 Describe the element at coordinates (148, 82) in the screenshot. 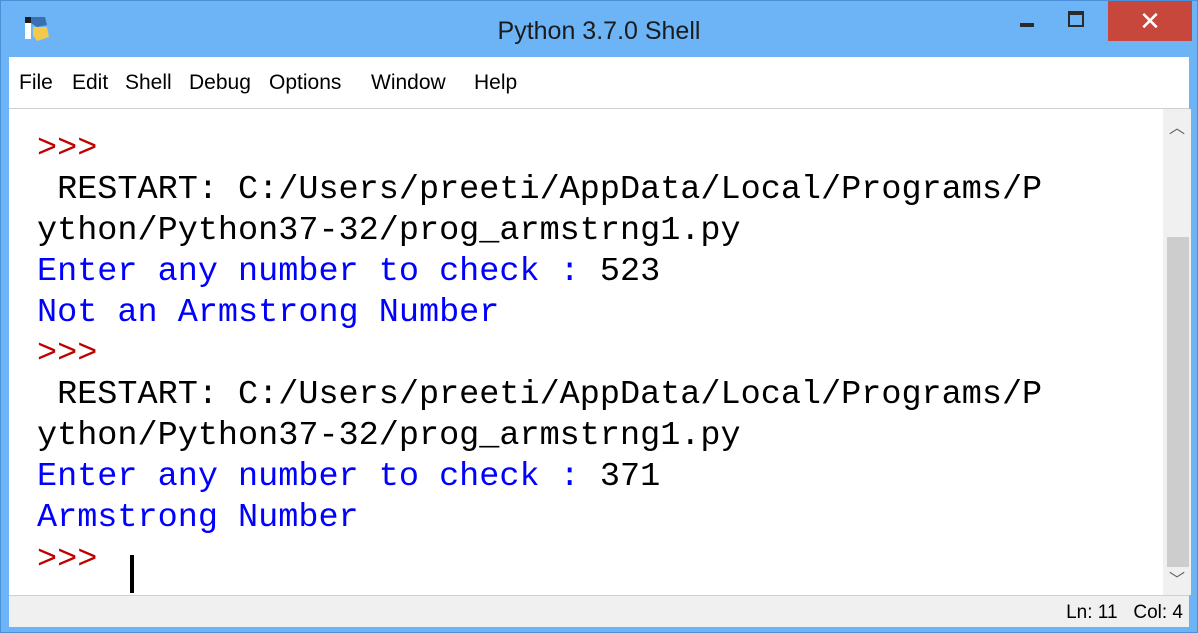

I see `menu-shell: Shell` at that location.